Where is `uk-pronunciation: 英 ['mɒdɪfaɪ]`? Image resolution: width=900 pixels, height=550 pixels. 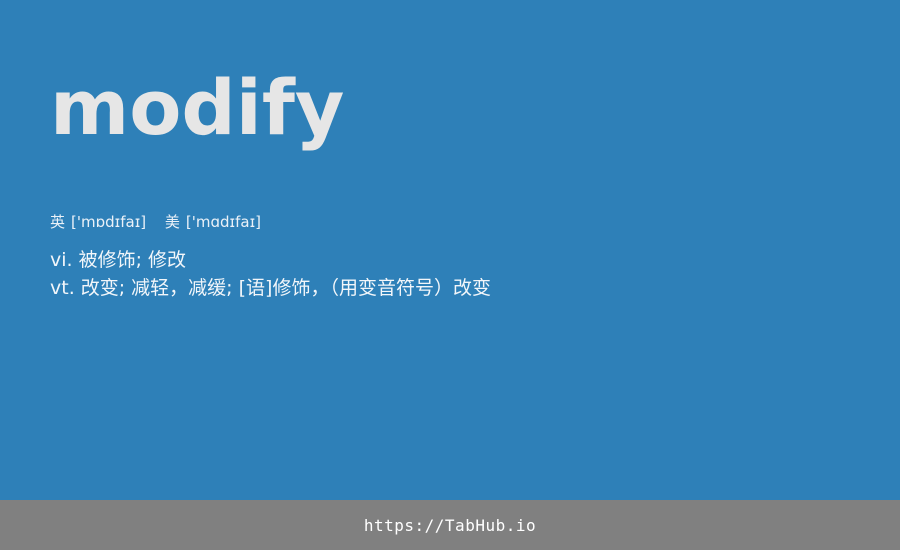 uk-pronunciation: 英 ['mɒdɪfaɪ] is located at coordinates (98, 222).